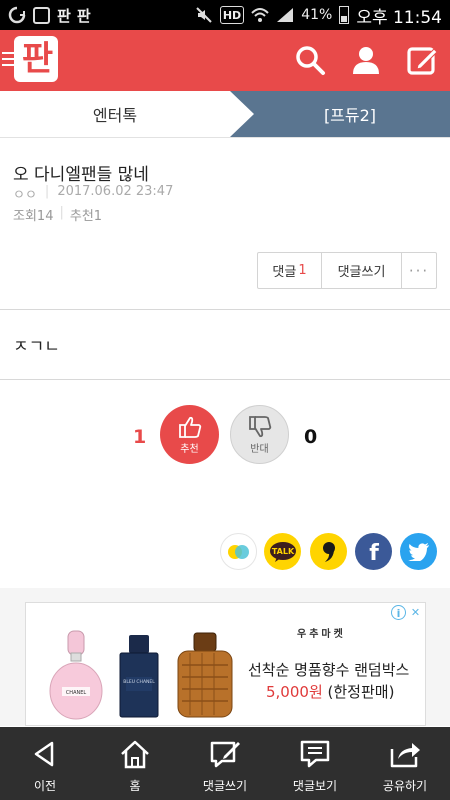 The image size is (450, 800). What do you see at coordinates (76, 693) in the screenshot?
I see `bottle1-label: CHANEL` at bounding box center [76, 693].